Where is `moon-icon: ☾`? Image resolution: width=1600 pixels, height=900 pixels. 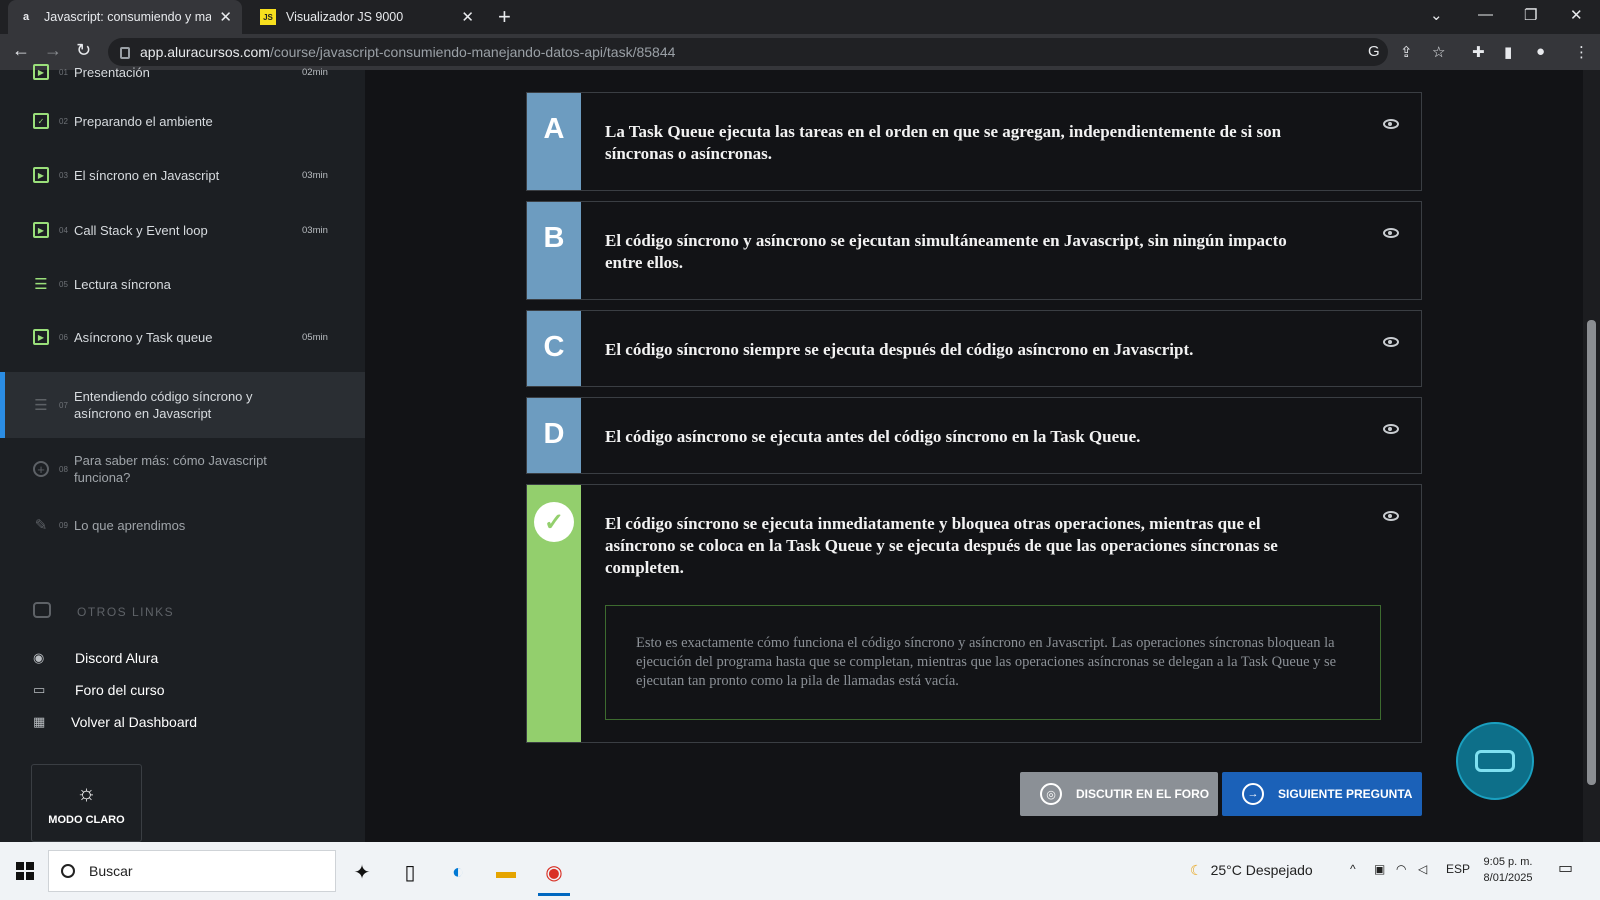 moon-icon: ☾ is located at coordinates (1196, 870).